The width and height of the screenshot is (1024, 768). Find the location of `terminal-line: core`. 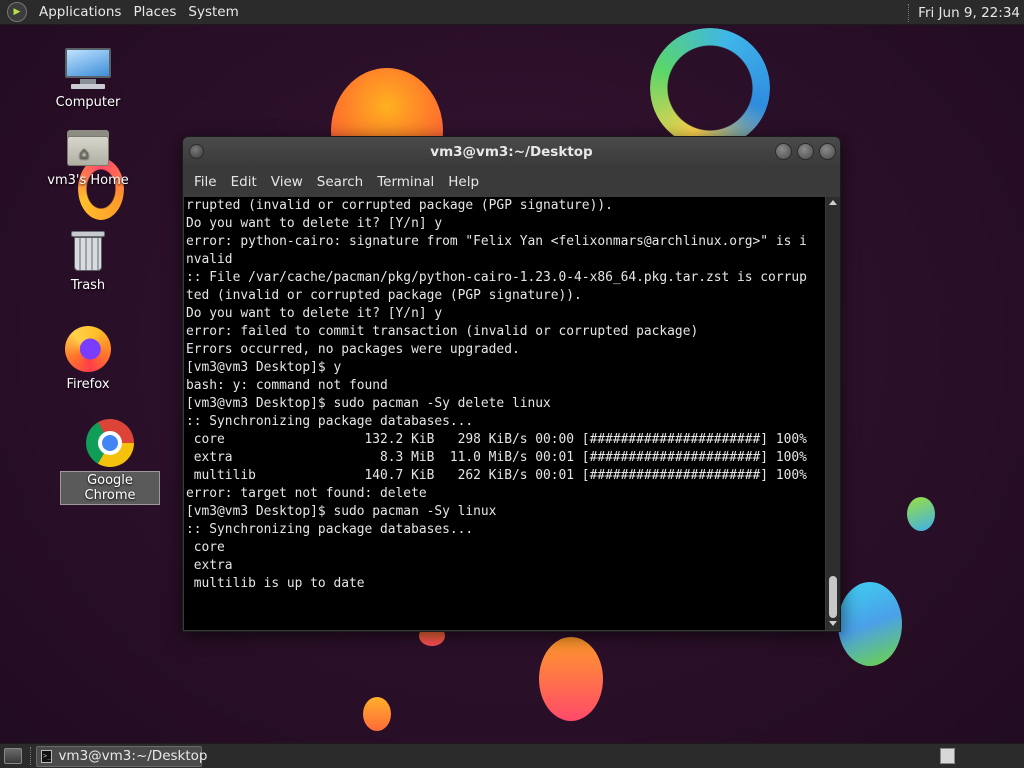

terminal-line: core is located at coordinates (205, 547).